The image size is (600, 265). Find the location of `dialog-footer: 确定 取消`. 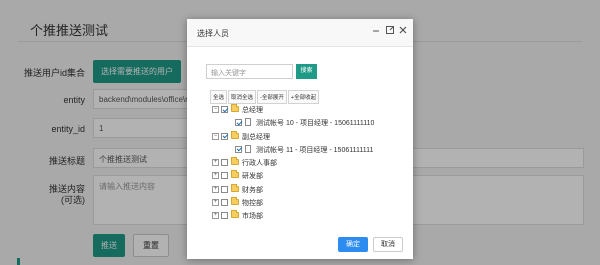

dialog-footer: 确定 取消 is located at coordinates (300, 246).